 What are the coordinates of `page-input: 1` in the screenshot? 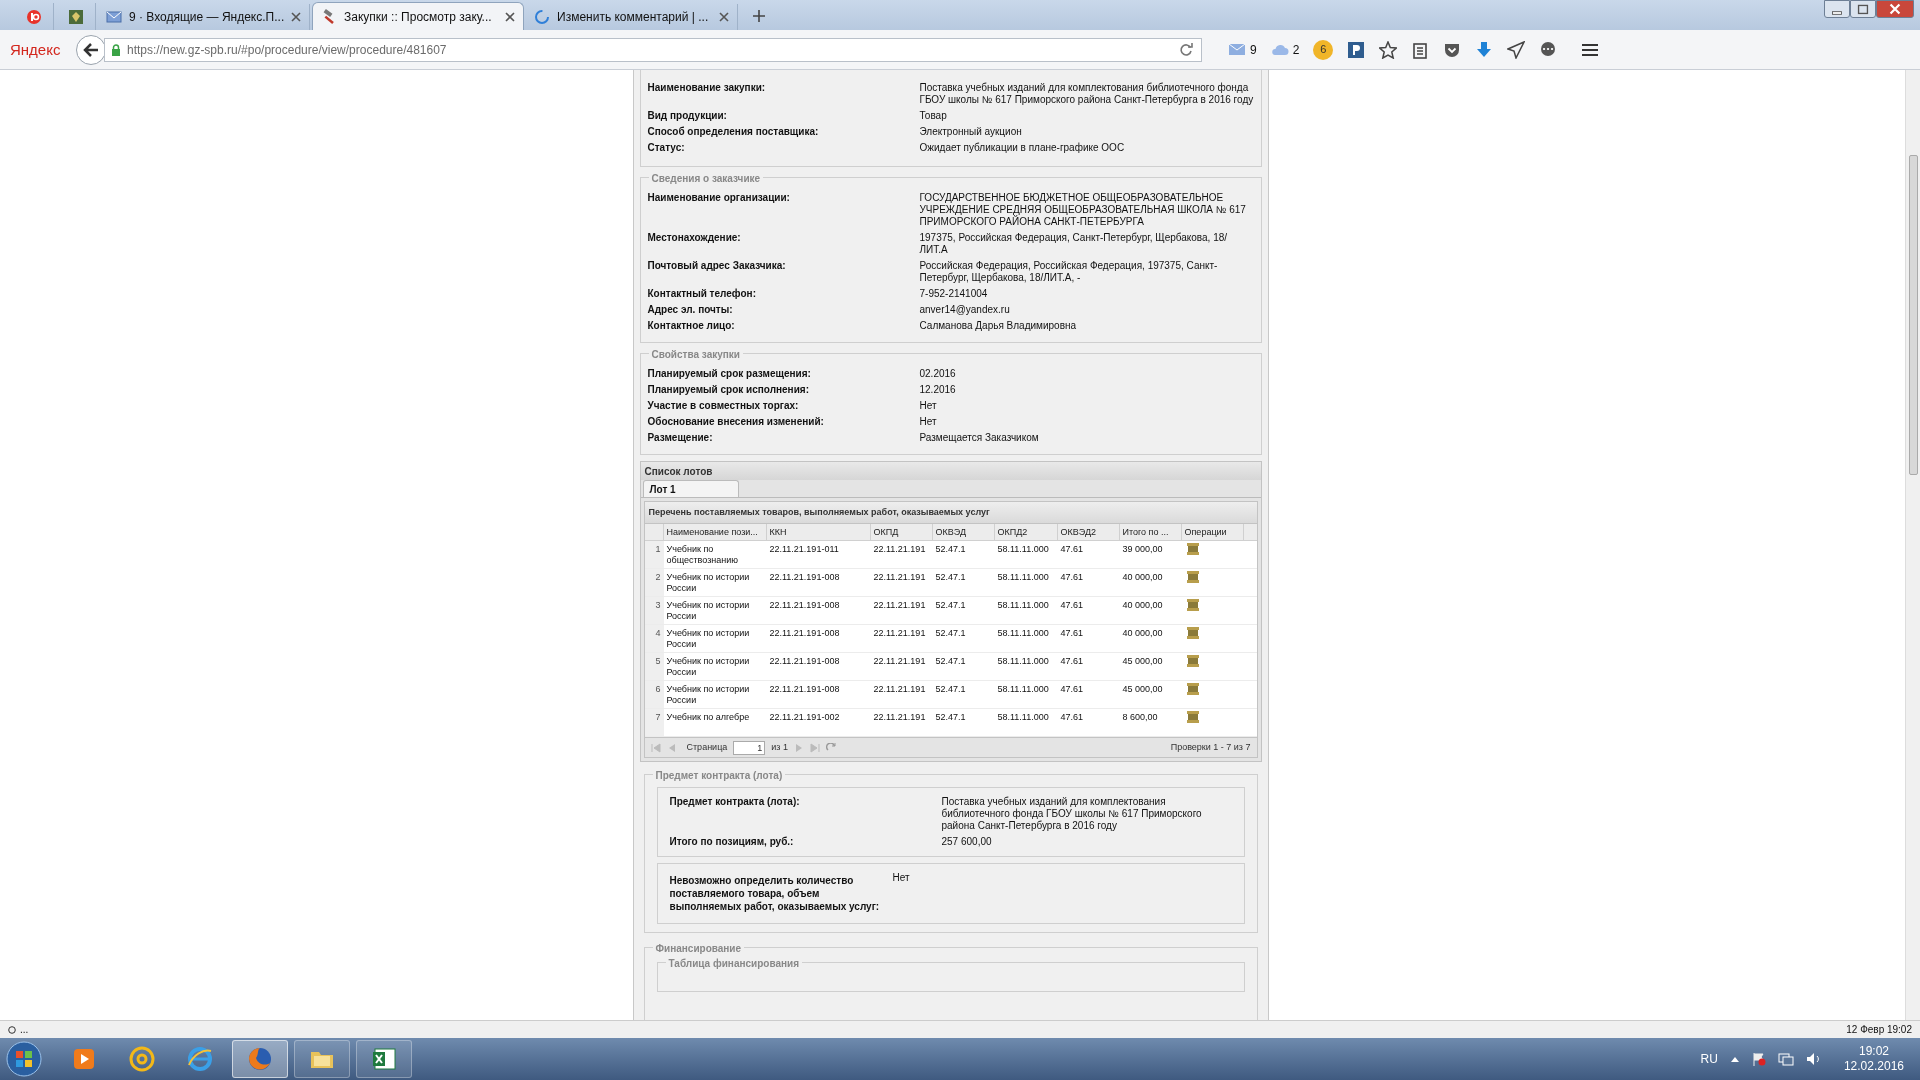 It's located at (749, 747).